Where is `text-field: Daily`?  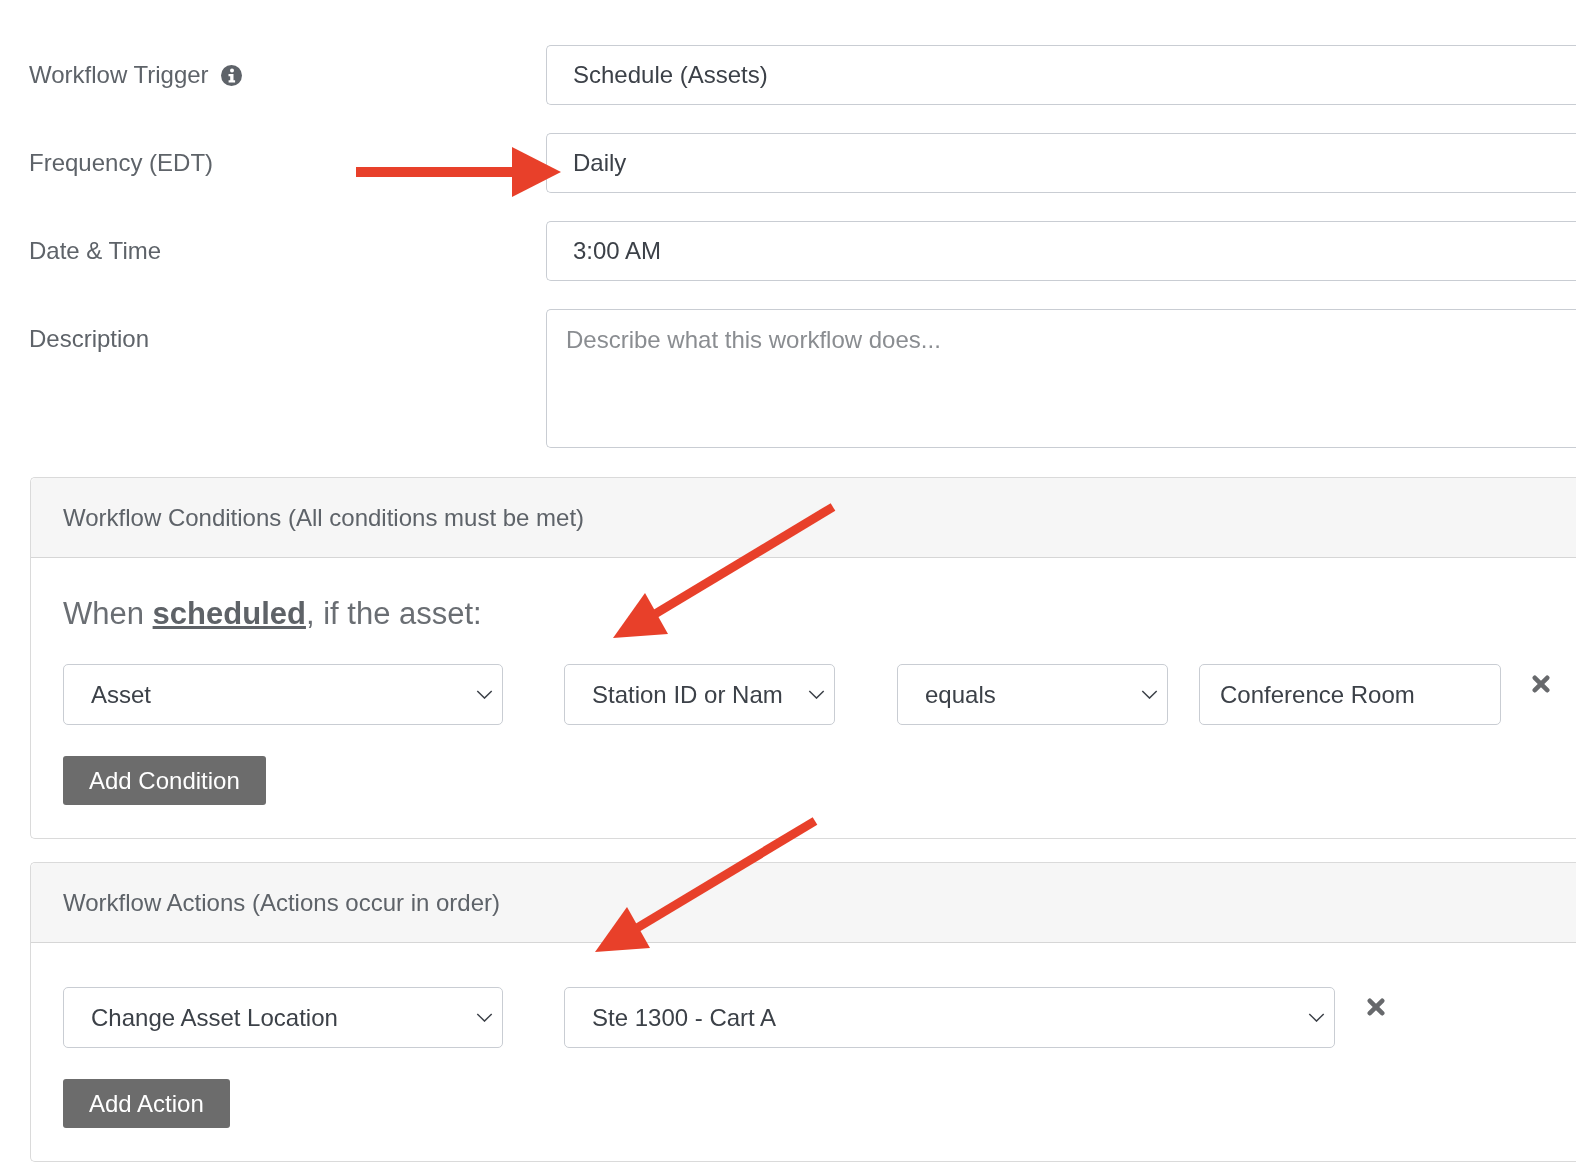 text-field: Daily is located at coordinates (1061, 163).